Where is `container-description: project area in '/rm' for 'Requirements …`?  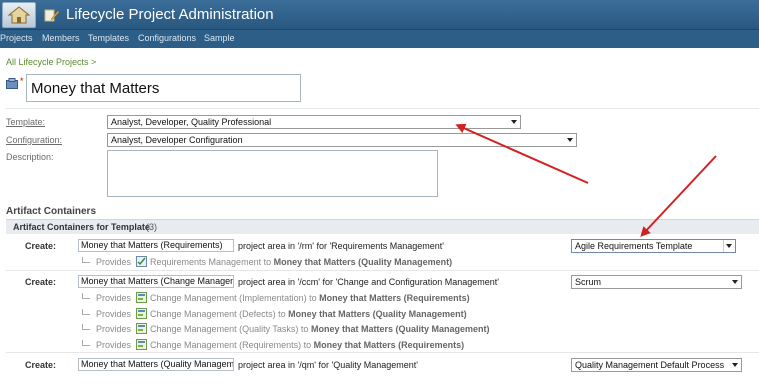
container-description: project area in '/rm' for 'Requirements … is located at coordinates (341, 246).